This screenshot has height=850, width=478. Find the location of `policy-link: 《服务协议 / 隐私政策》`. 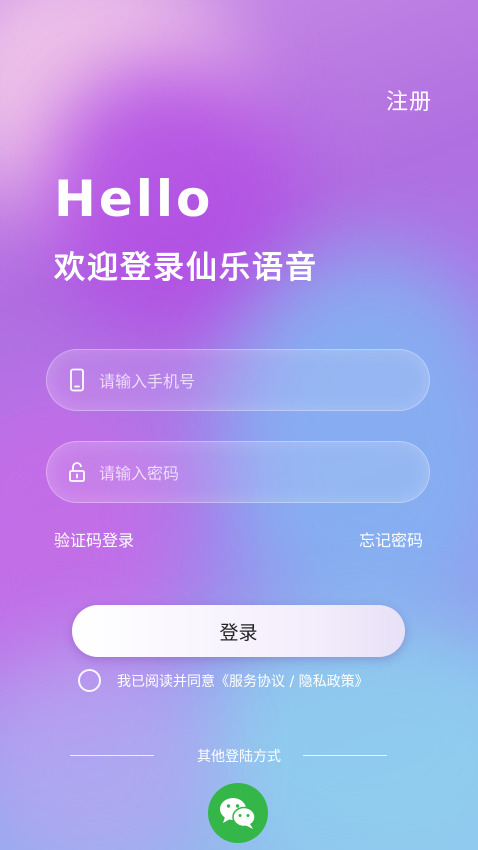

policy-link: 《服务协议 / 隐私政策》 is located at coordinates (292, 681).